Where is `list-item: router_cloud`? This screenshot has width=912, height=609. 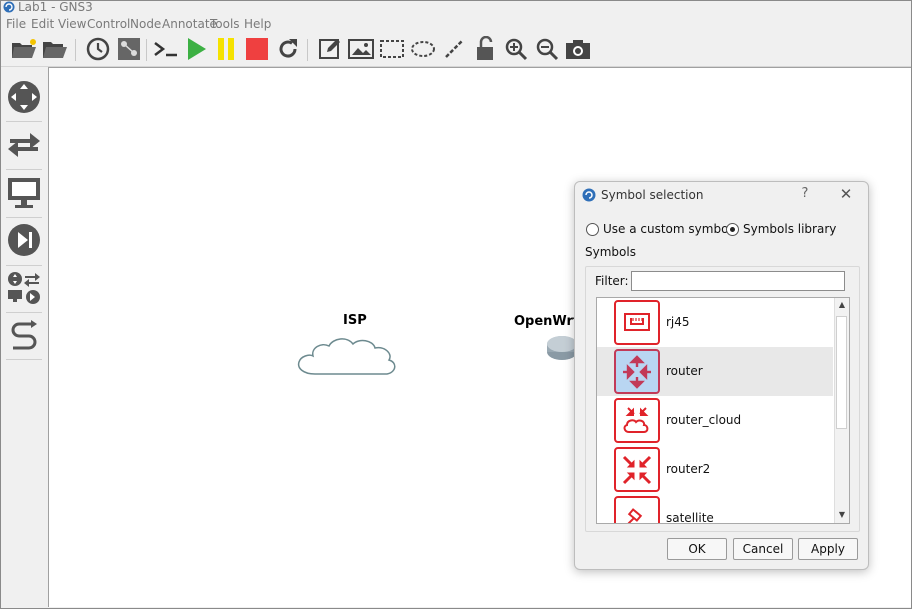 list-item: router_cloud is located at coordinates (715, 420).